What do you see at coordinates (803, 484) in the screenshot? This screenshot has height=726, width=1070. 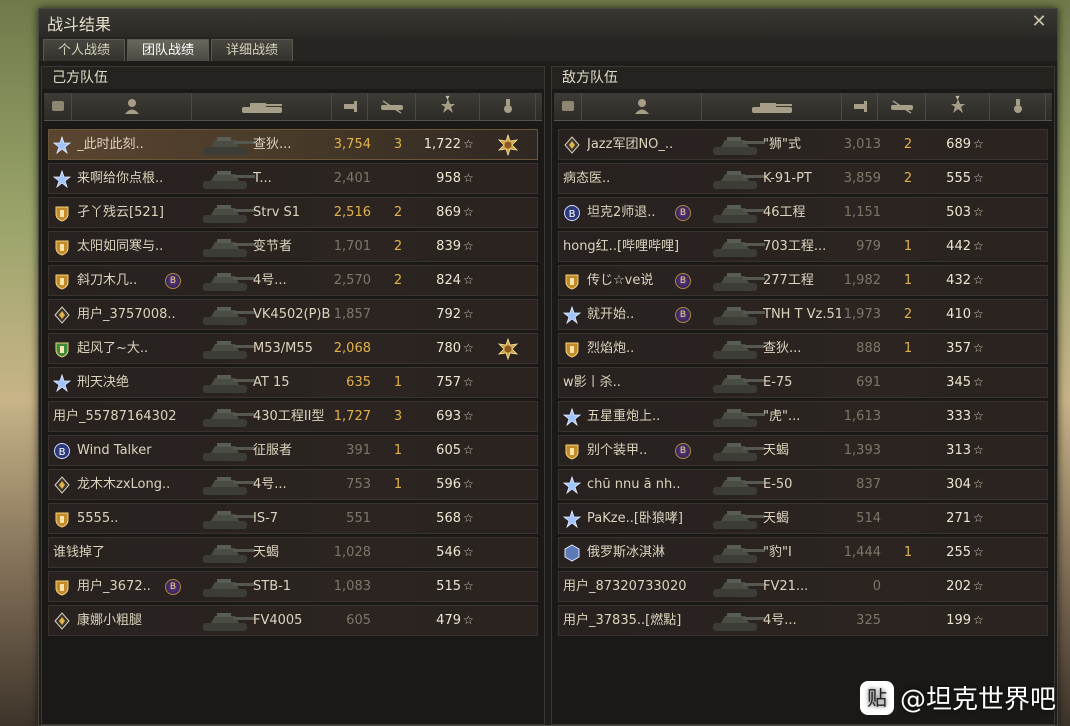 I see `enemy-player-row: chū nnu ā nh.. E-50 837 304 ☆` at bounding box center [803, 484].